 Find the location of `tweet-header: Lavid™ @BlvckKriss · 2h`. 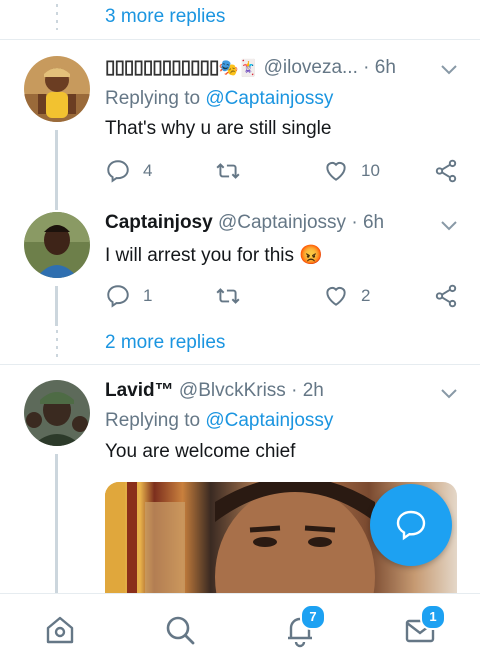

tweet-header: Lavid™ @BlvckKriss · 2h is located at coordinates (272, 393).